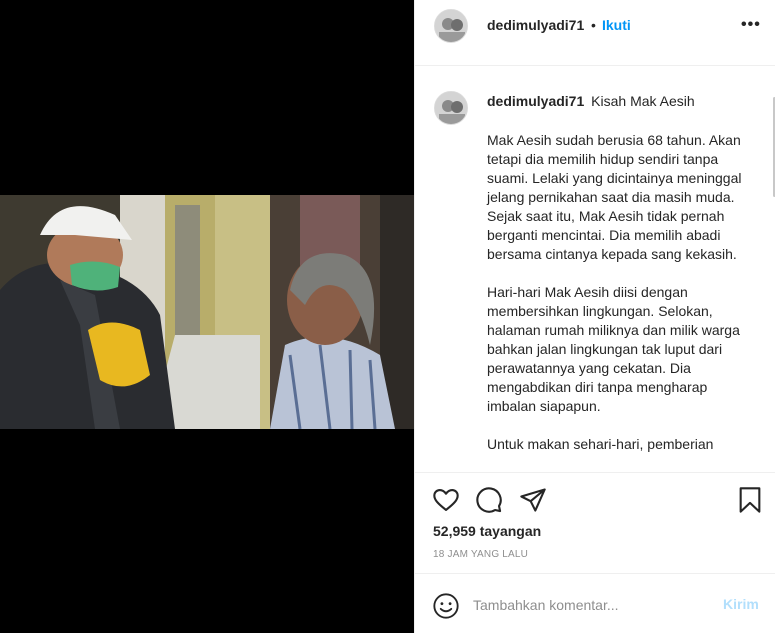  Describe the element at coordinates (741, 604) in the screenshot. I see `post-comment-button: Kirim` at that location.